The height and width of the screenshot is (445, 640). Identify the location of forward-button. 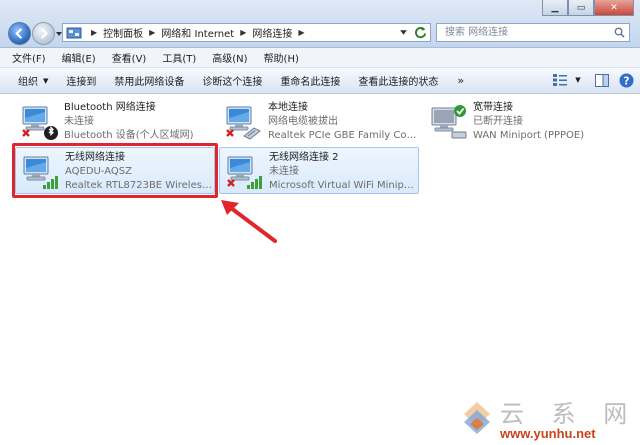
(43, 33).